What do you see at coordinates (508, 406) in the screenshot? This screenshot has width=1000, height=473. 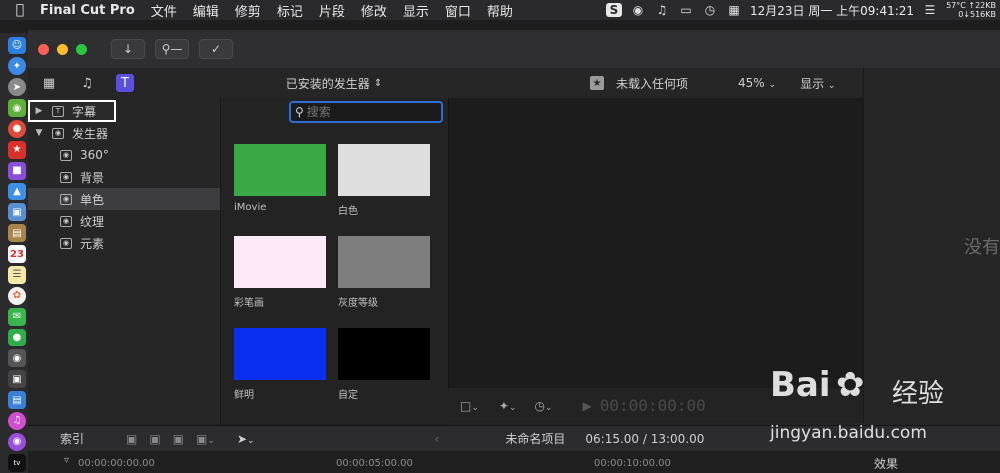 I see `transform-button: ✦⌄` at bounding box center [508, 406].